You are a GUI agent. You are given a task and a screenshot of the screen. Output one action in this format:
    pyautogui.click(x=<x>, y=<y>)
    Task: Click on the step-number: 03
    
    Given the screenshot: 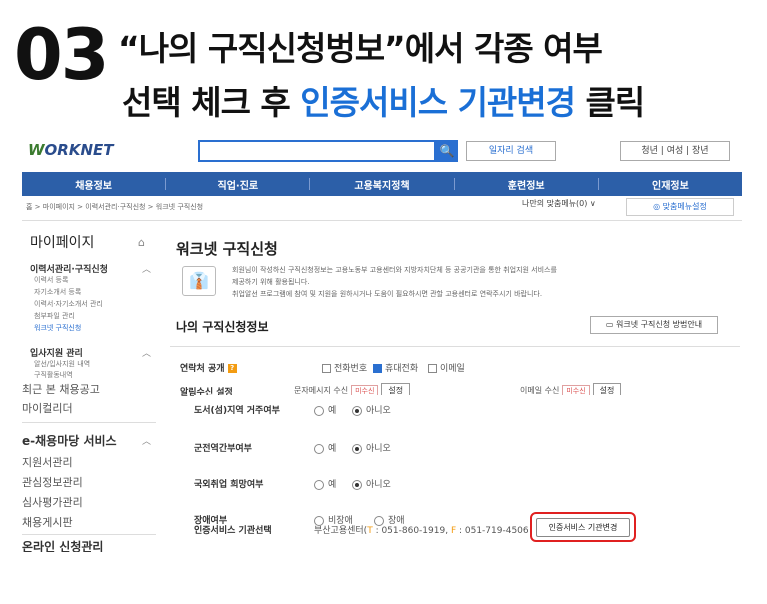 What is the action you would take?
    pyautogui.click(x=61, y=55)
    